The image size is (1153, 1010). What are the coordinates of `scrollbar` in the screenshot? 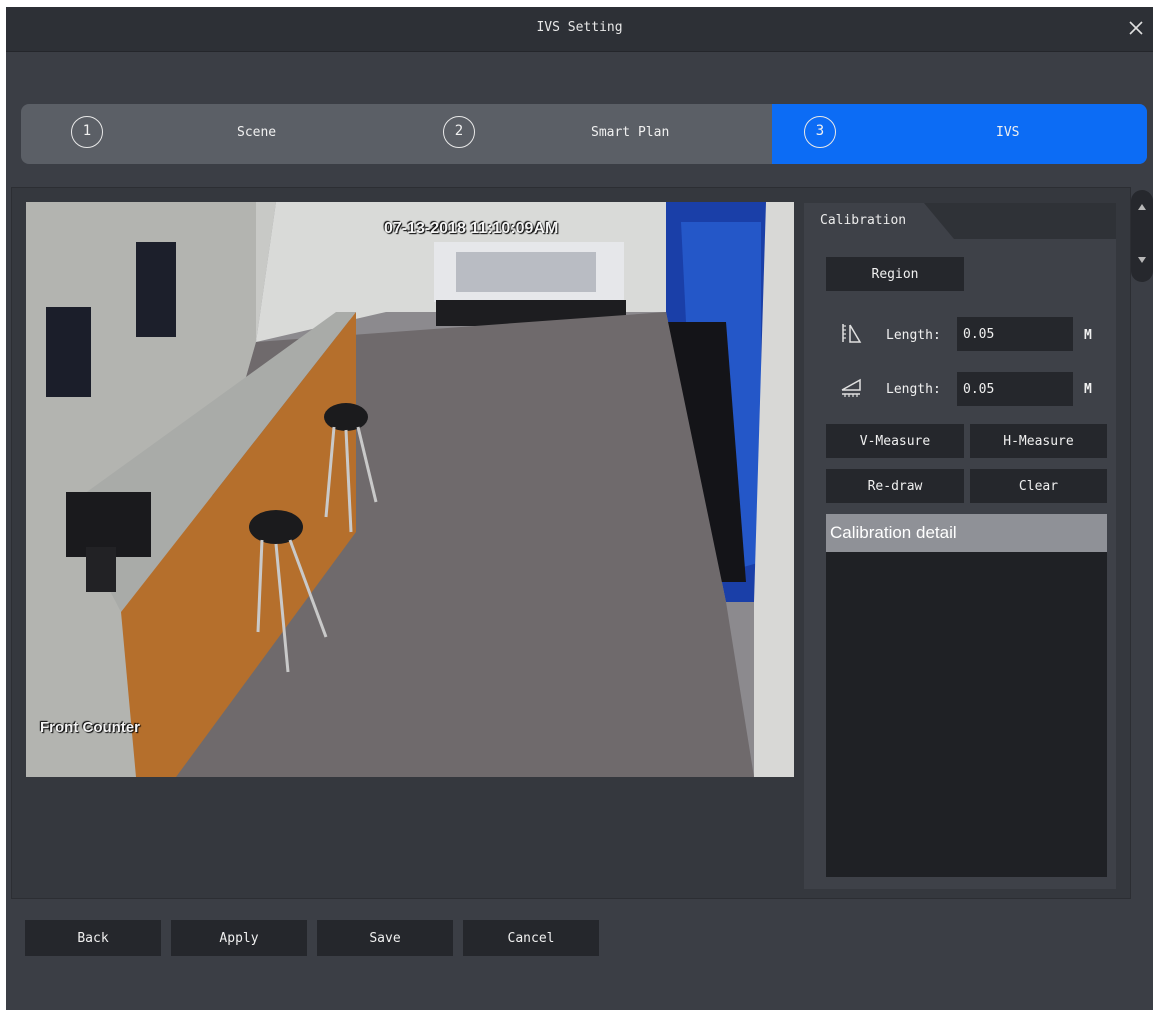 It's located at (1142, 236).